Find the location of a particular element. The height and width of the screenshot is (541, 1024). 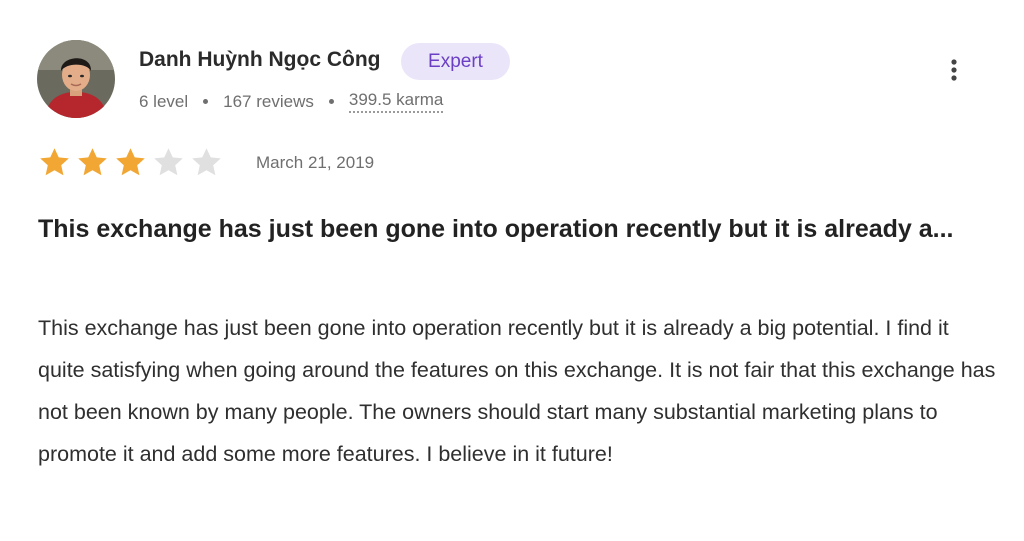

more-options-button is located at coordinates (954, 71).